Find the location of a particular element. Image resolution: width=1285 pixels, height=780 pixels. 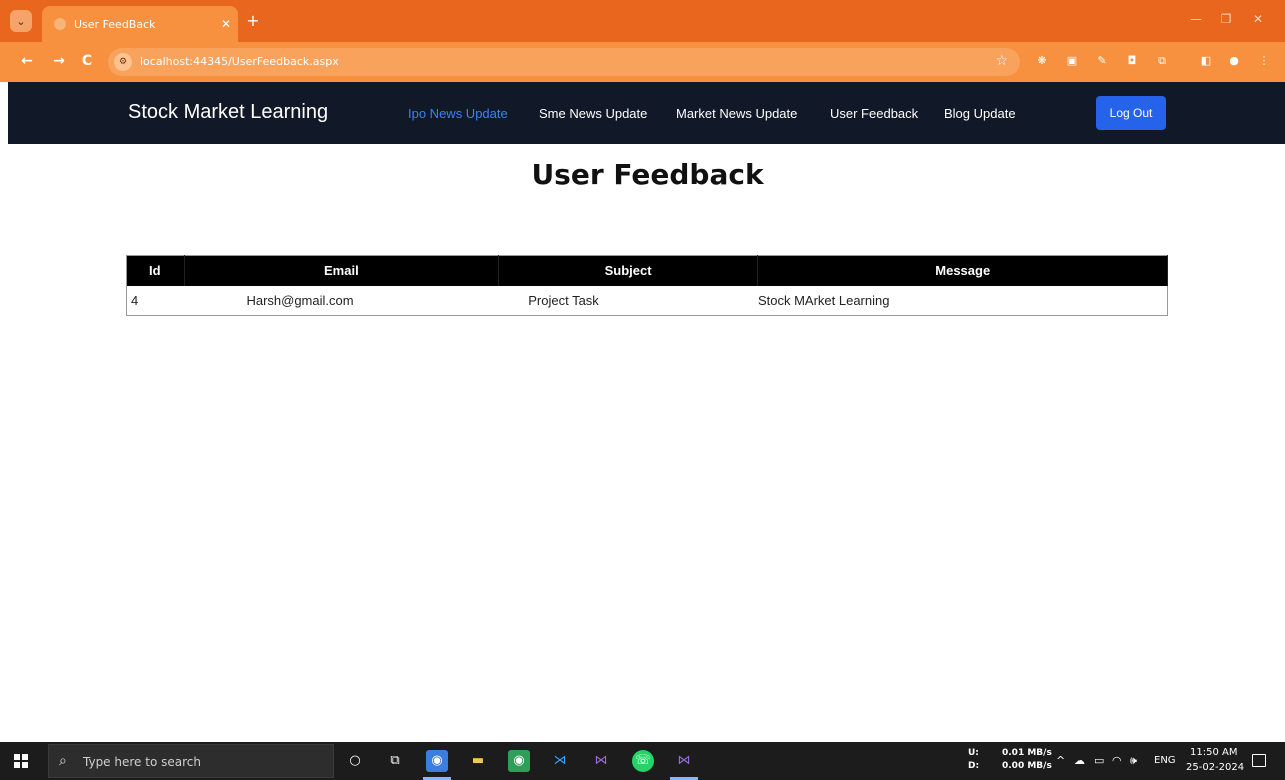

clock-time: 11:50 AM is located at coordinates (1213, 752).